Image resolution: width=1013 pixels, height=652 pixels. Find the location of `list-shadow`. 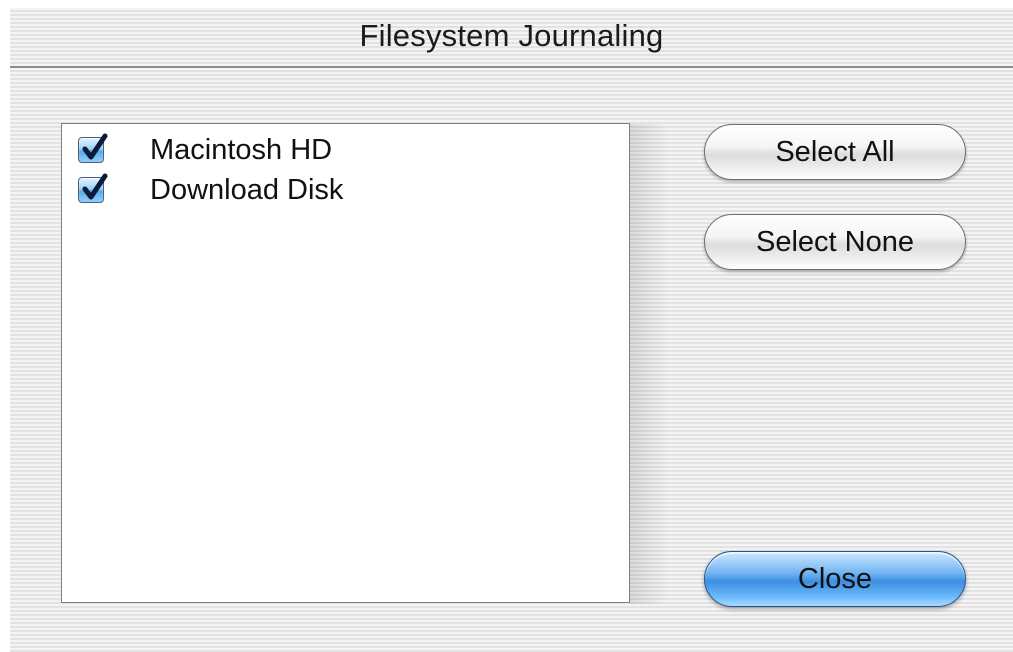

list-shadow is located at coordinates (649, 364).